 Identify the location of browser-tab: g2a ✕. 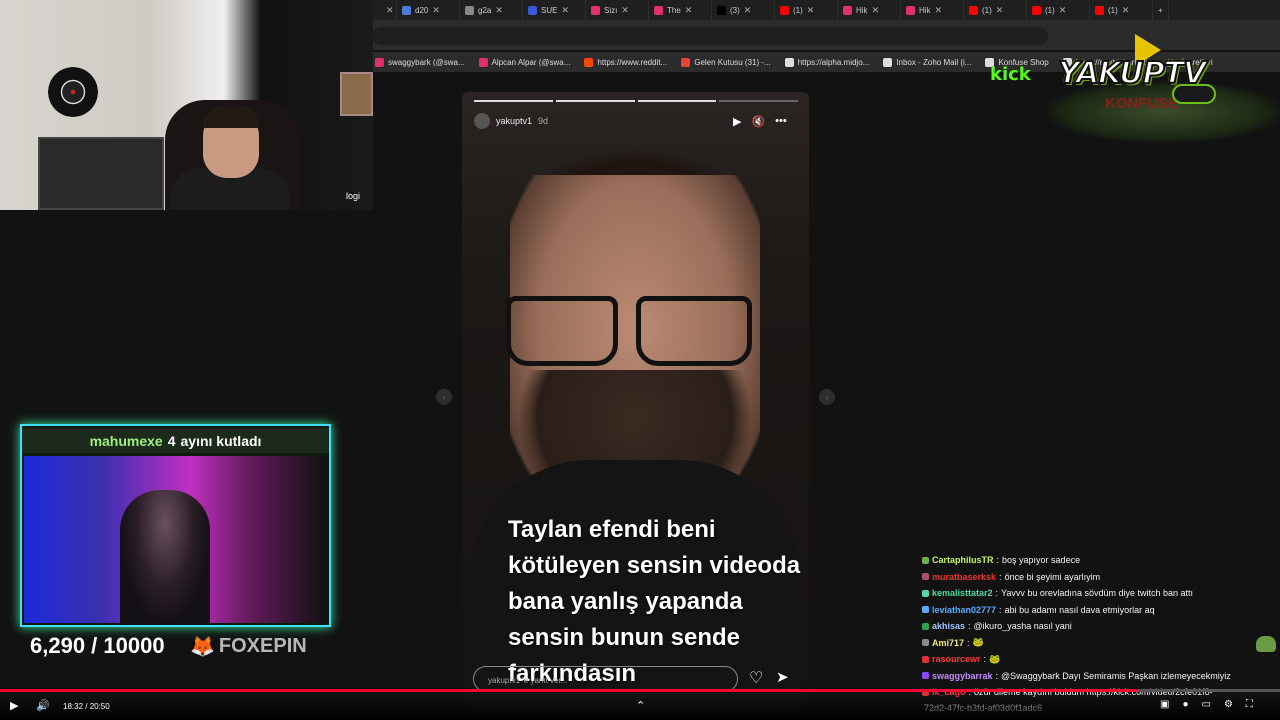
(491, 10).